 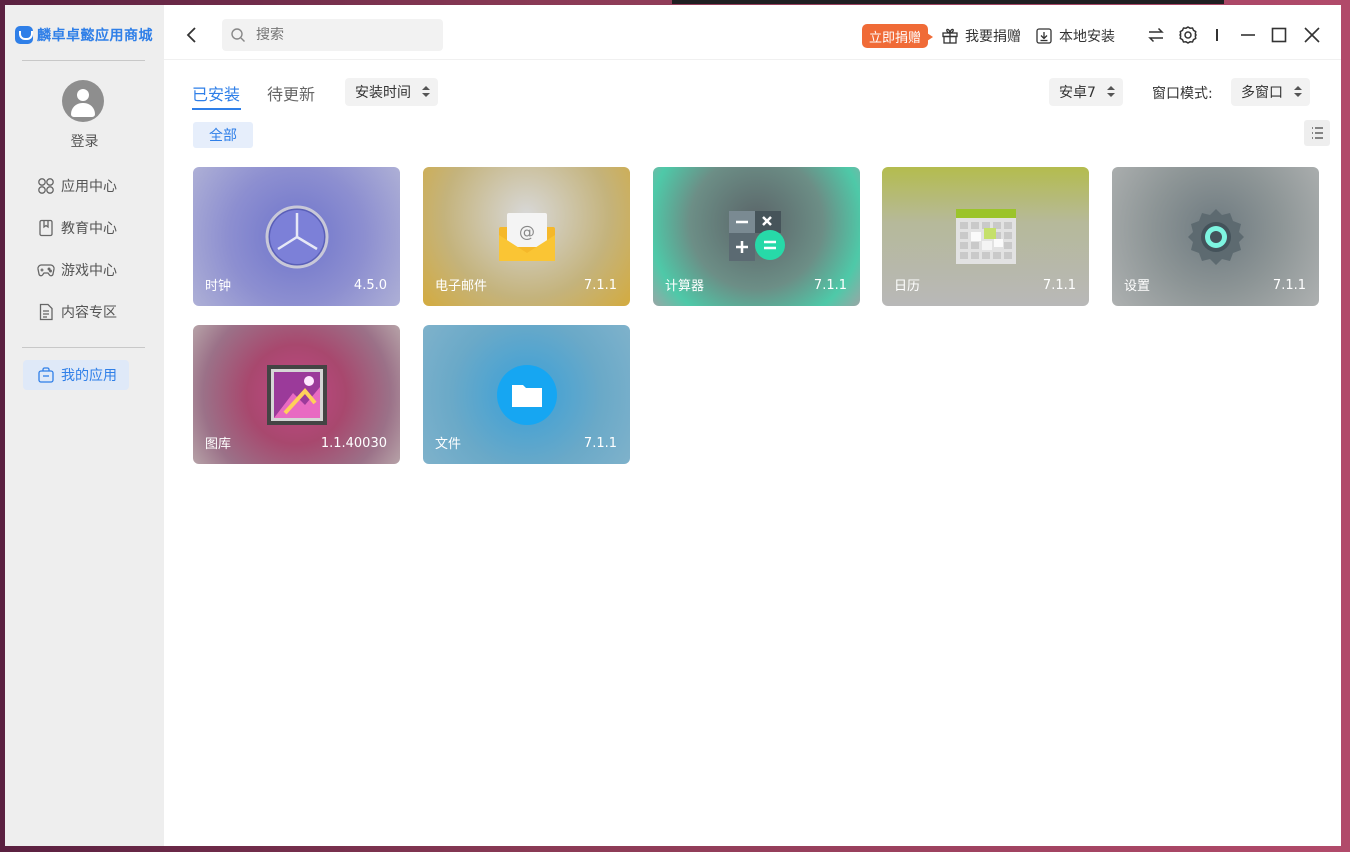 I want to click on calculator-icon, so click(x=757, y=236).